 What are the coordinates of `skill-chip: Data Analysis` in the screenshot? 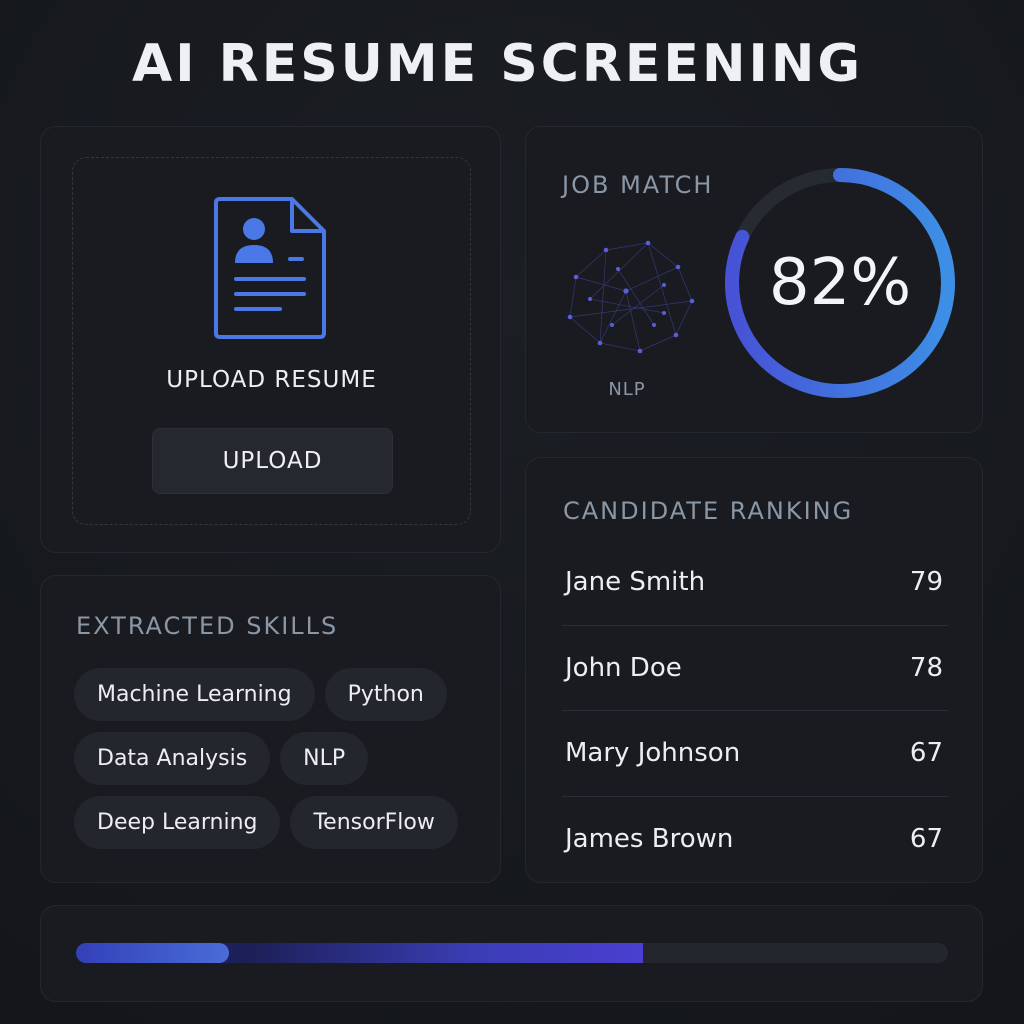 It's located at (172, 758).